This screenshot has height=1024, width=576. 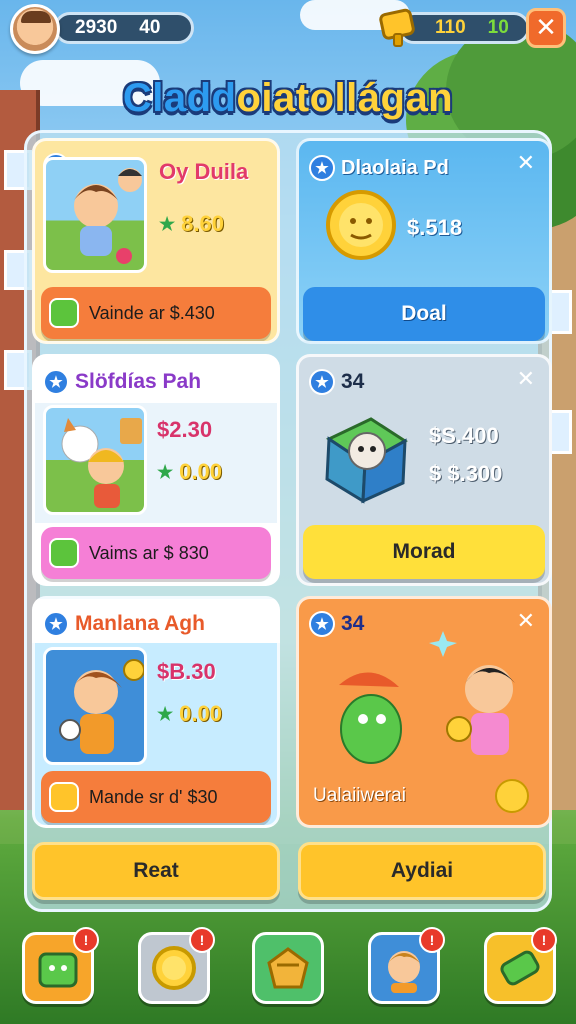 I want to click on star-price-value: 8.60, so click(x=202, y=223).